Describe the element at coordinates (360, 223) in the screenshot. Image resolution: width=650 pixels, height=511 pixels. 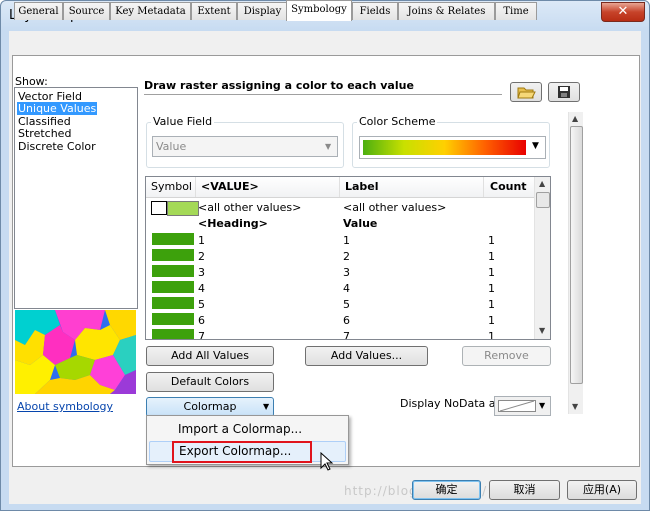
I see `heading-label: Value` at that location.